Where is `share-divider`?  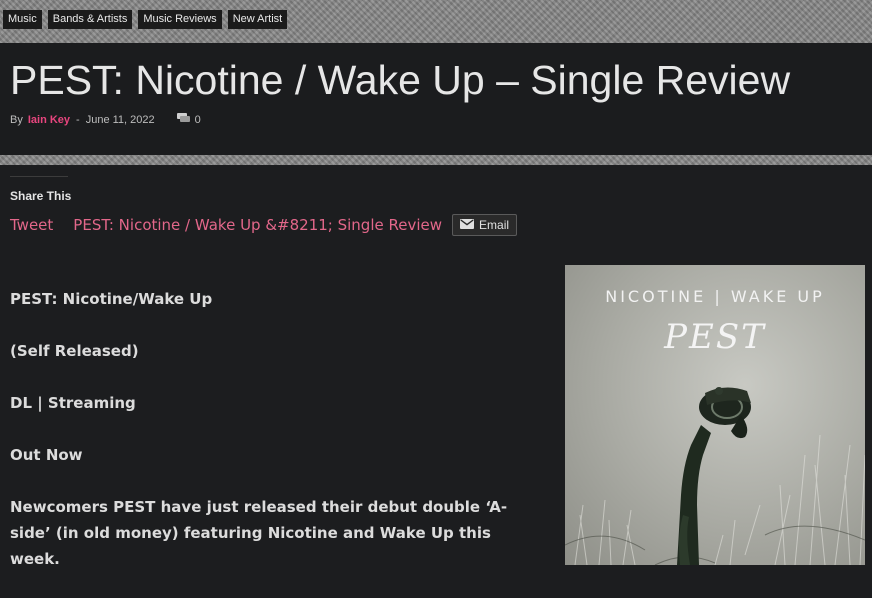
share-divider is located at coordinates (39, 176).